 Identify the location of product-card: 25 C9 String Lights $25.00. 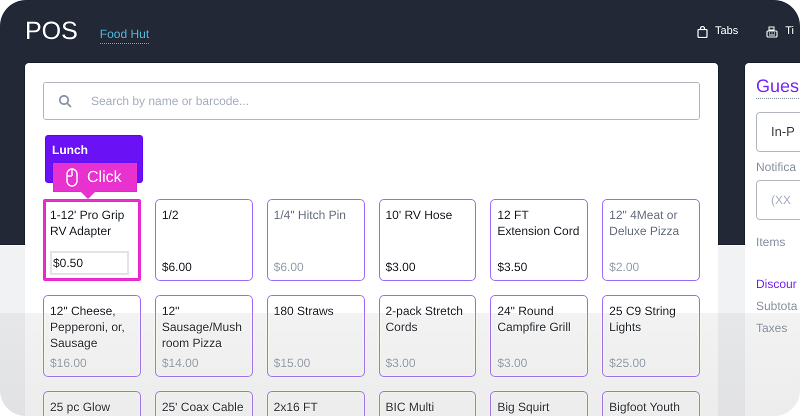
(651, 336).